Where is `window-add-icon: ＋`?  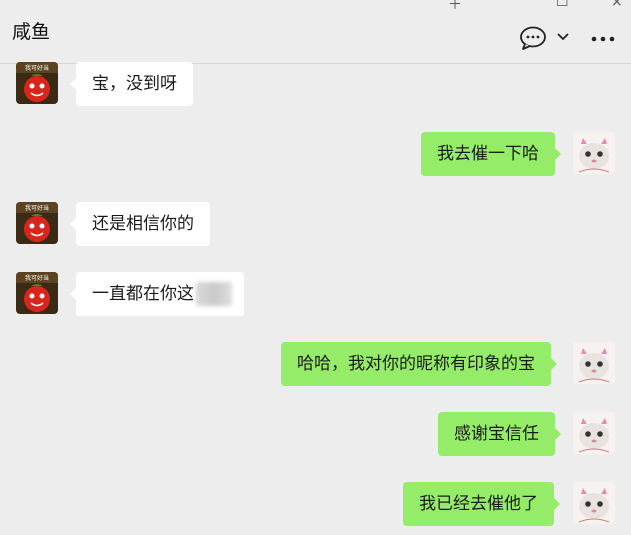
window-add-icon: ＋ is located at coordinates (455, 7).